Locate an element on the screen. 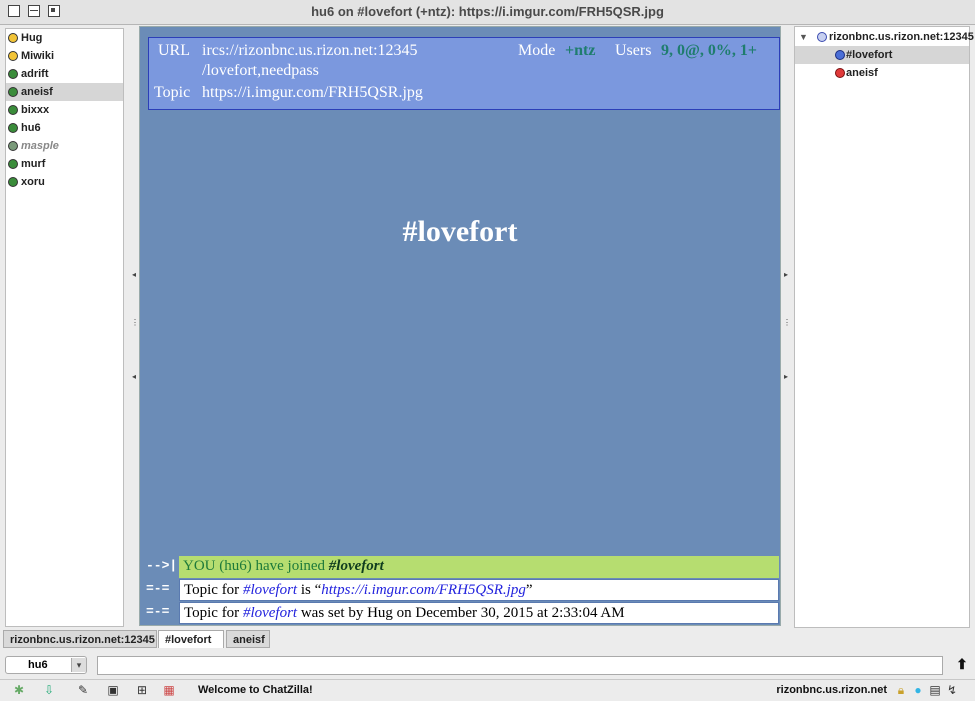 This screenshot has width=975, height=701. query-icon is located at coordinates (840, 73).